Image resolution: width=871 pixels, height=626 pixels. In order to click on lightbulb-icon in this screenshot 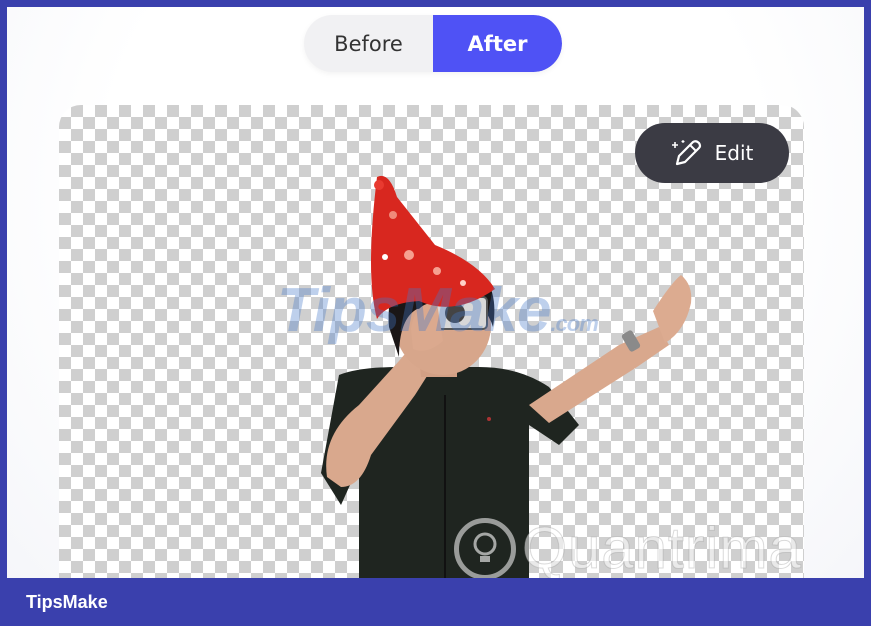, I will do `click(485, 548)`.